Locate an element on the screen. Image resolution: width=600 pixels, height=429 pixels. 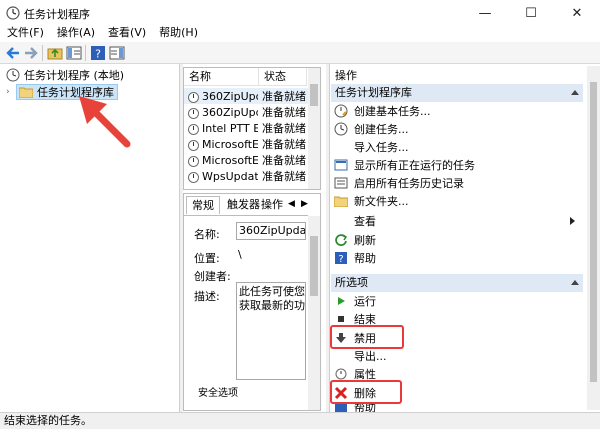
column-header-name: 名称 is located at coordinates (221, 77).